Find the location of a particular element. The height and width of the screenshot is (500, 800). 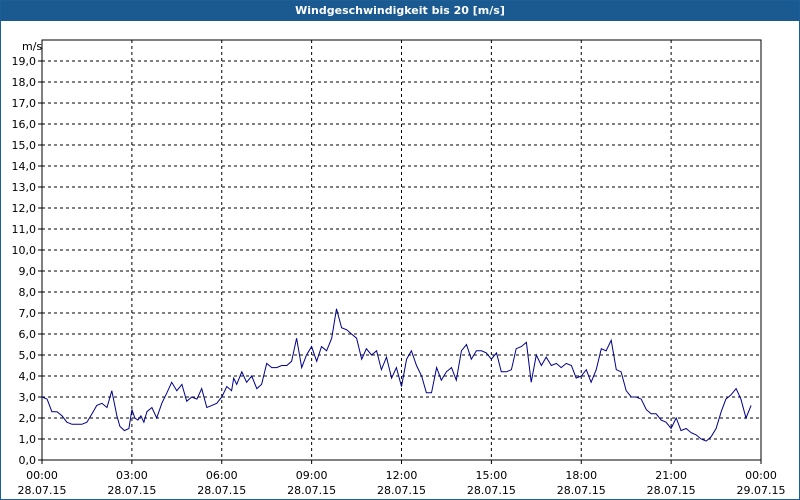

y-tick-label: 1,0 is located at coordinates (28, 439).